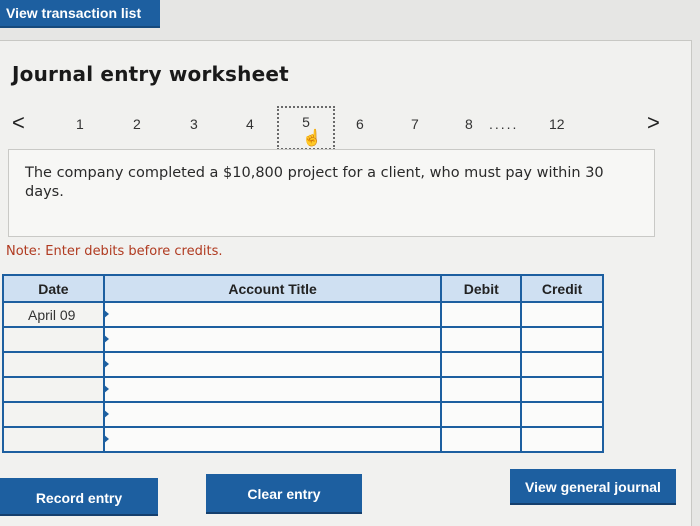  What do you see at coordinates (284, 494) in the screenshot?
I see `clear-entry-button: Clear entry` at bounding box center [284, 494].